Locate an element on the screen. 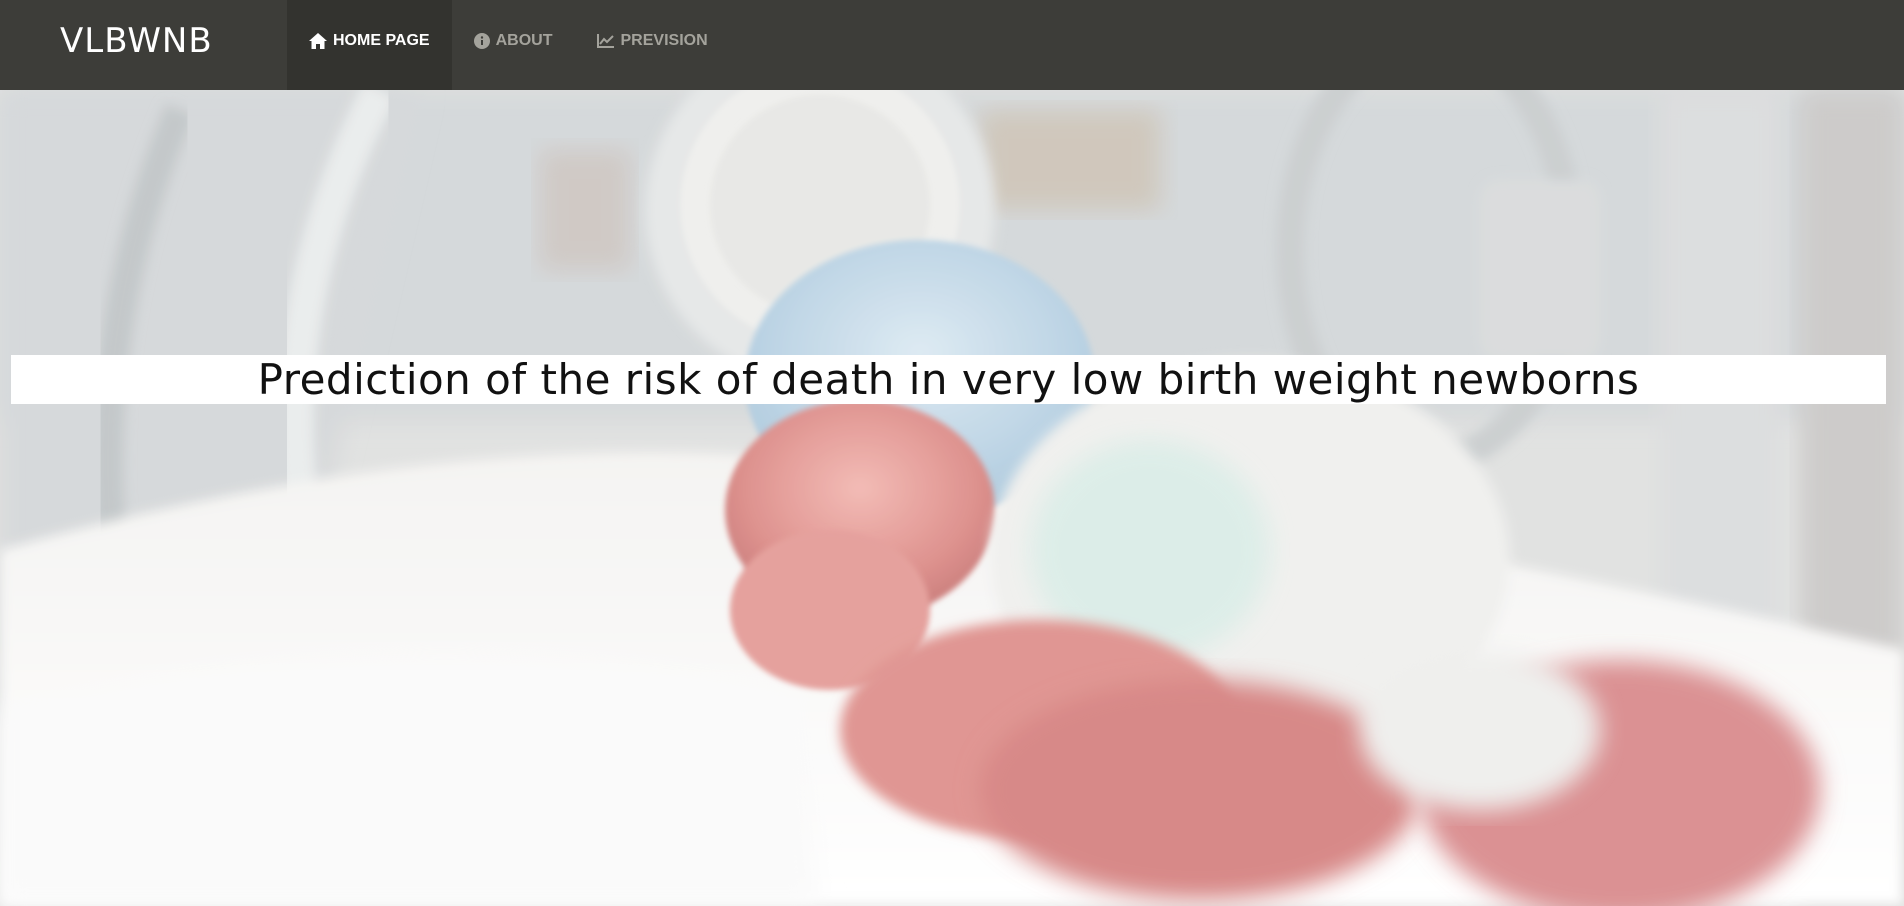  nav-menu: HOME PAGE ABOUT PREVISION is located at coordinates (508, 45).